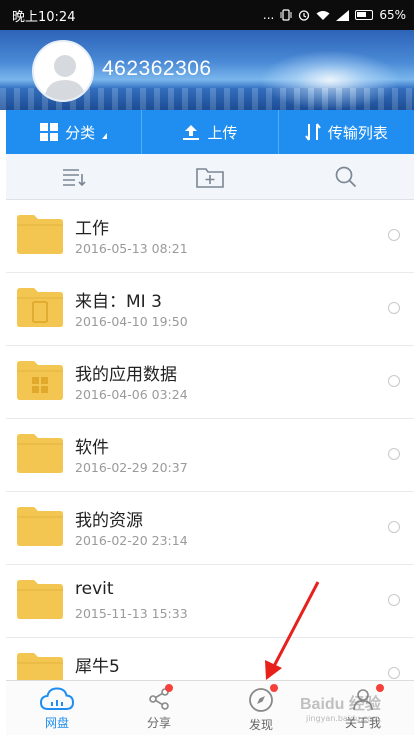 The height and width of the screenshot is (735, 414). I want to click on grid-icon, so click(49, 132).